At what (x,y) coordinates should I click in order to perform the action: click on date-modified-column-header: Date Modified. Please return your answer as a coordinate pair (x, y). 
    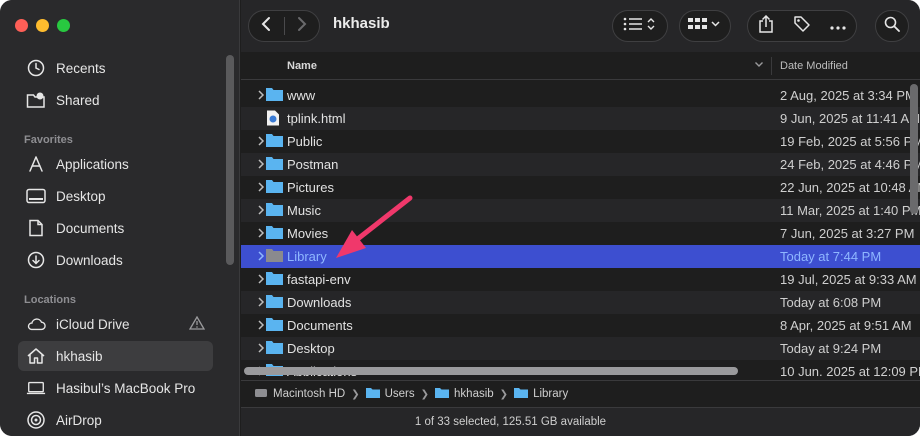
    Looking at the image, I should click on (814, 66).